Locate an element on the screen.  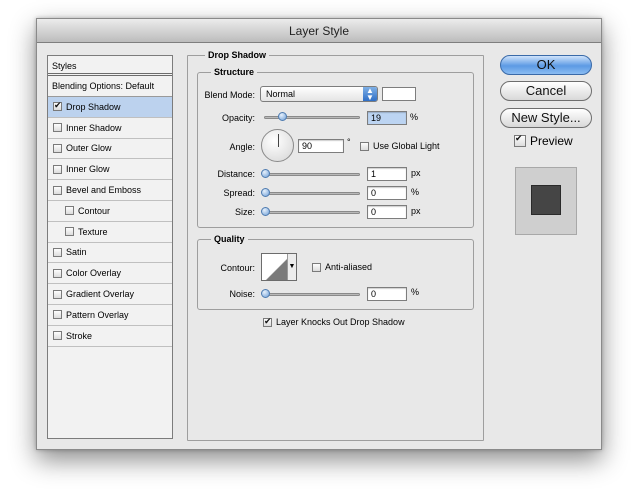
use-global-light-checkbox is located at coordinates (364, 146).